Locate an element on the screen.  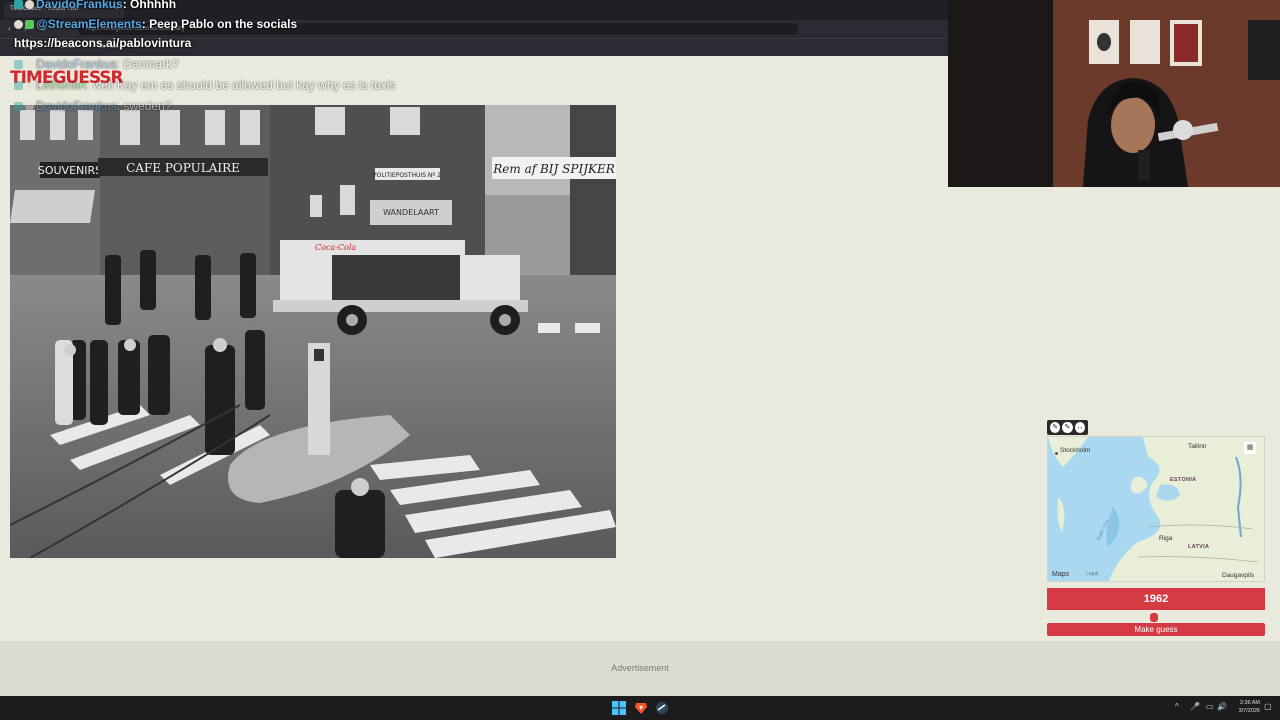
clock-date: 3/7/2026 is located at coordinates (1249, 711).